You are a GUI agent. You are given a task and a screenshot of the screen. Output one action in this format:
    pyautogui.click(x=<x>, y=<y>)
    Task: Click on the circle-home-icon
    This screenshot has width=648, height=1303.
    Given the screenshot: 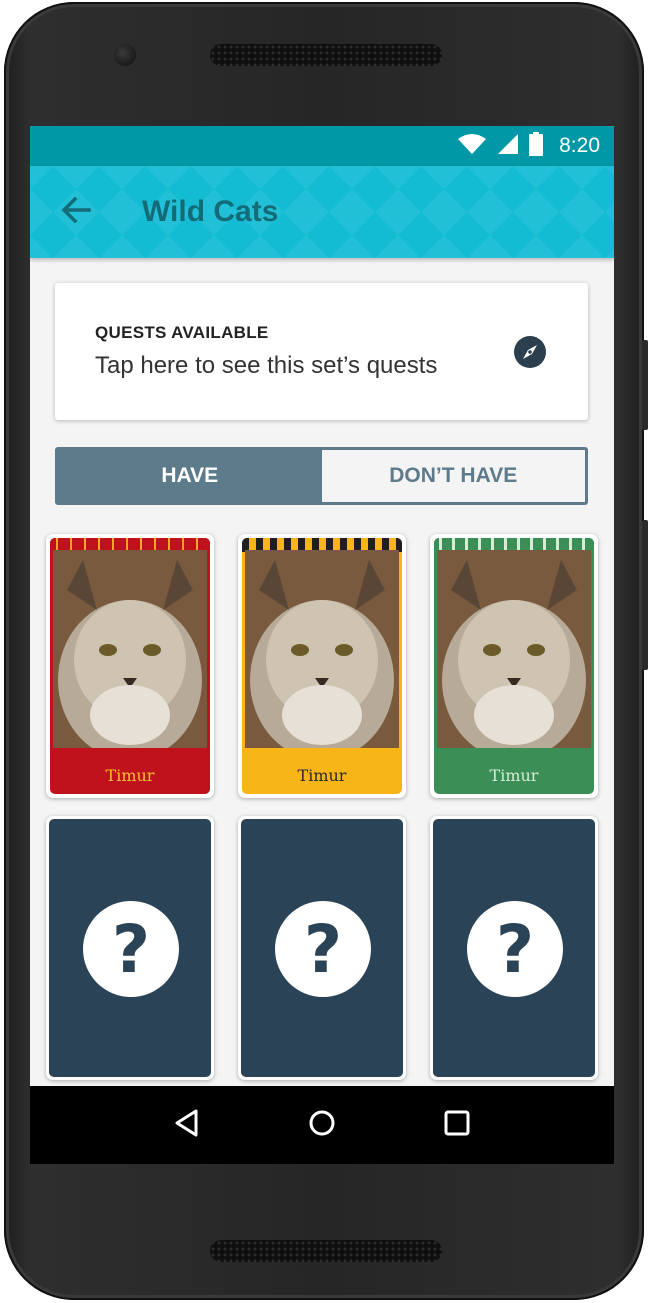 What is the action you would take?
    pyautogui.click(x=322, y=1125)
    